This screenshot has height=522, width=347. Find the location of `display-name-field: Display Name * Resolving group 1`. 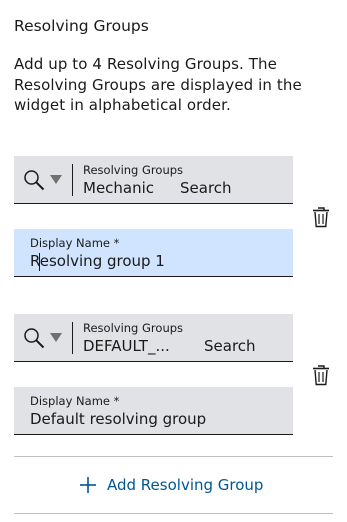

display-name-field: Display Name * Resolving group 1 is located at coordinates (153, 253).